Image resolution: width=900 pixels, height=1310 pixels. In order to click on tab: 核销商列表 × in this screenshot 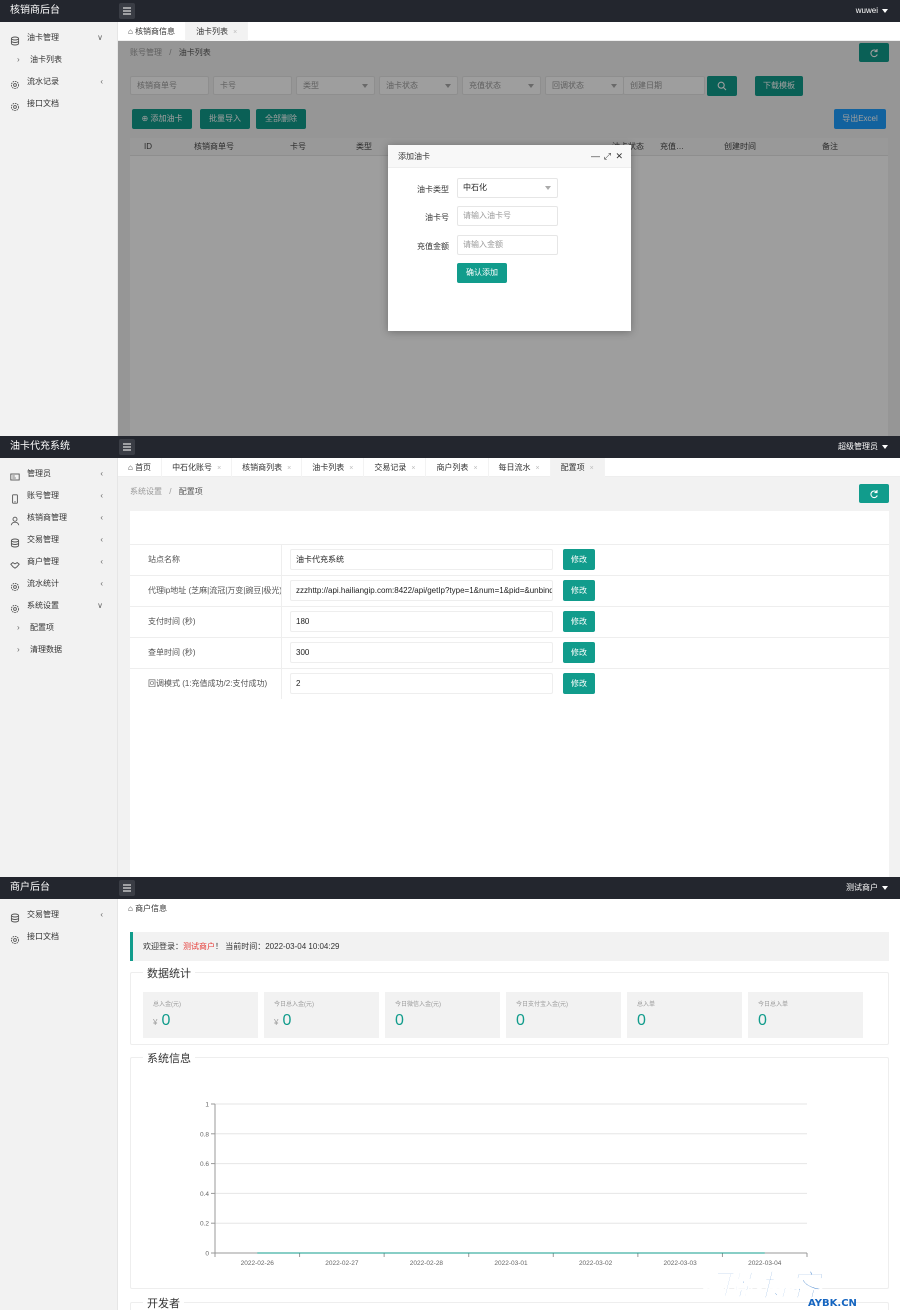, I will do `click(267, 467)`.